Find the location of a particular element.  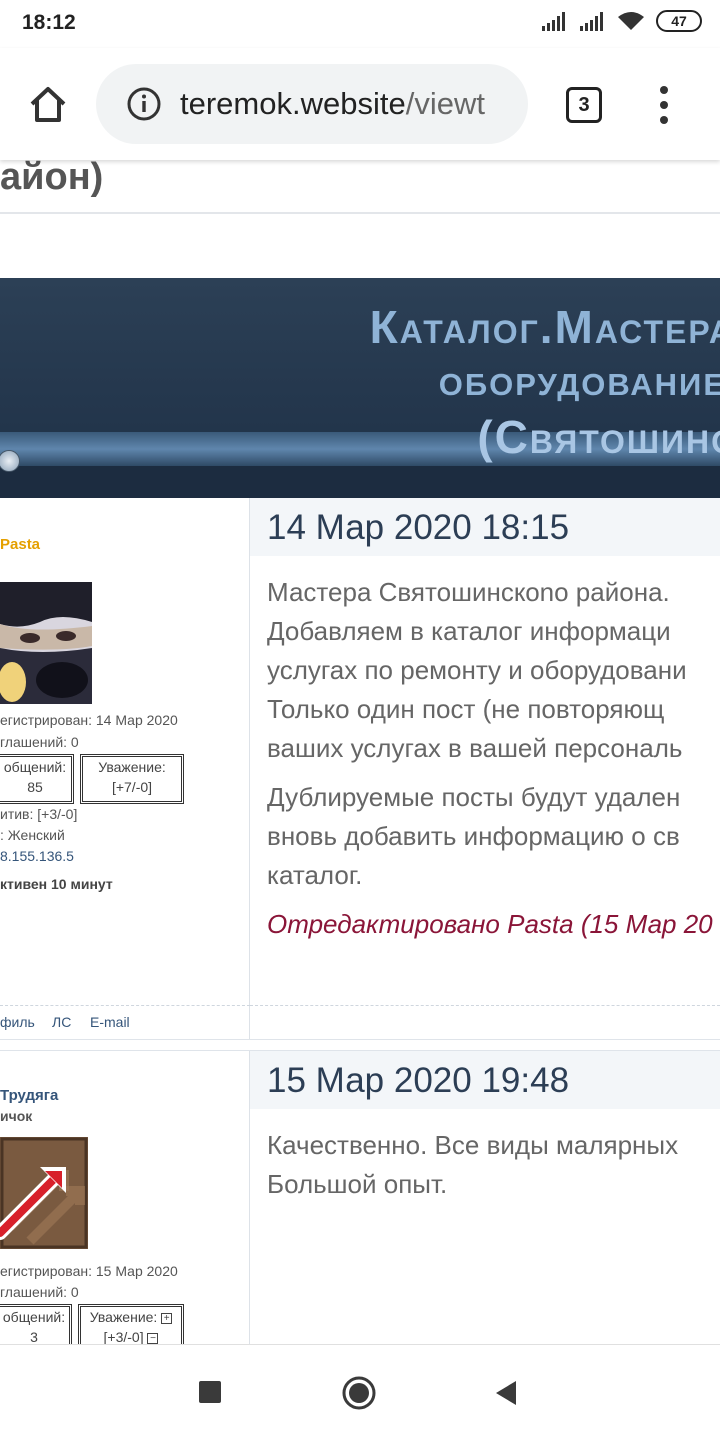

post-rank: ичок is located at coordinates (16, 1116).